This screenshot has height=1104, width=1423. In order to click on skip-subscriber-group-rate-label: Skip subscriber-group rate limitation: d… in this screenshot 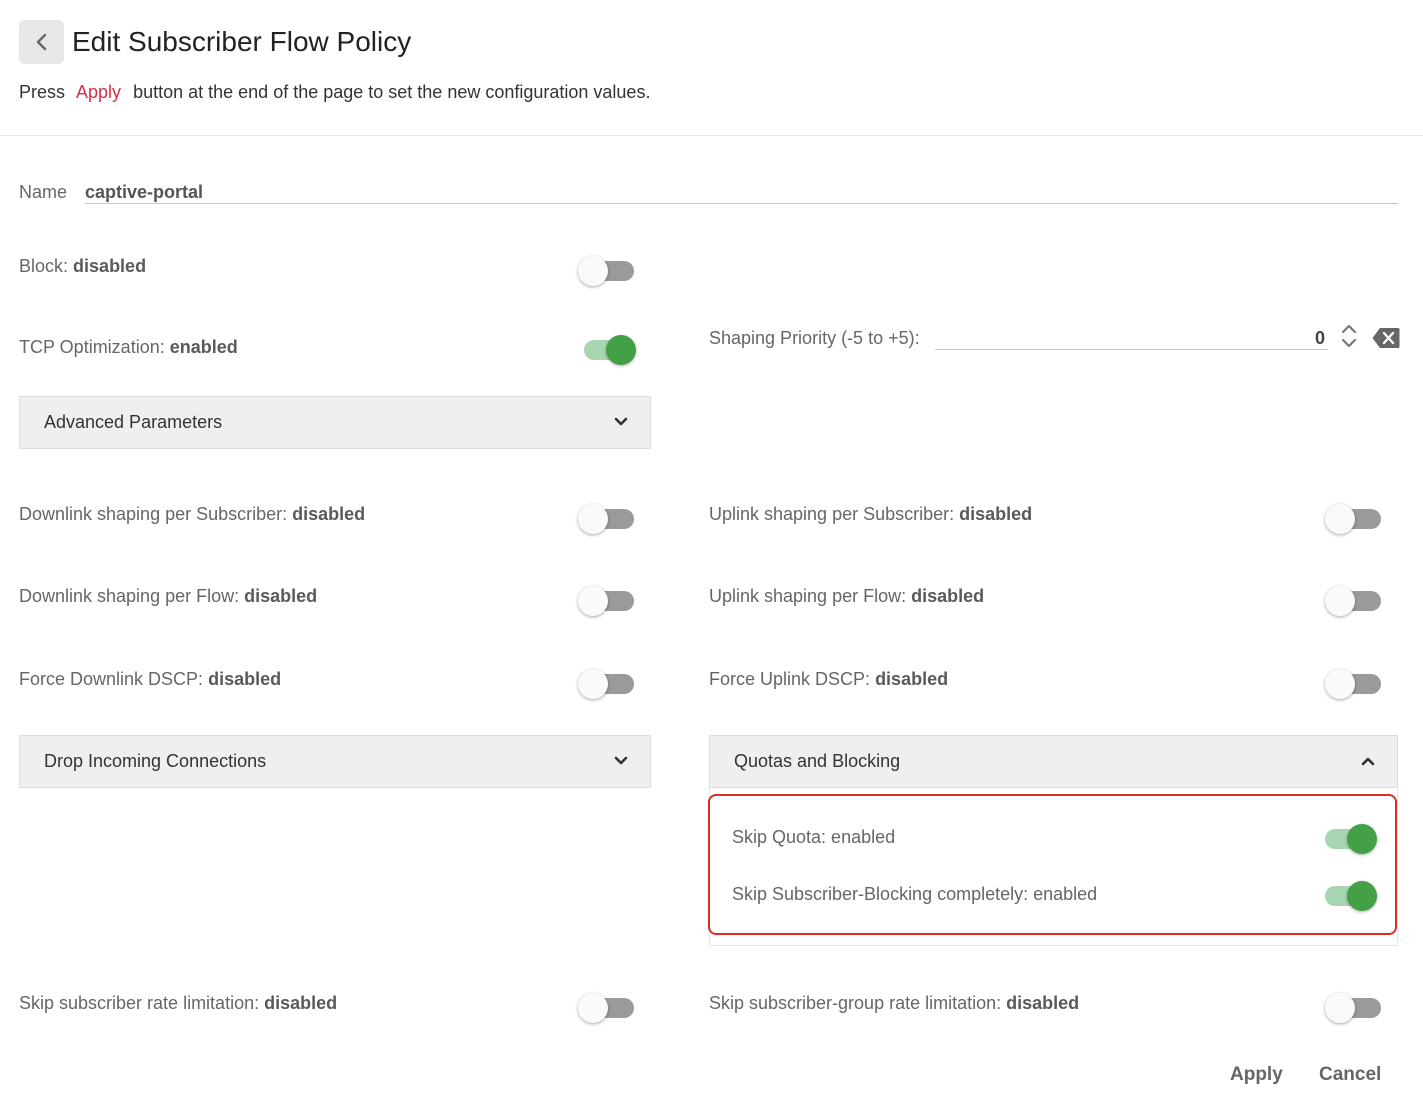, I will do `click(894, 1003)`.